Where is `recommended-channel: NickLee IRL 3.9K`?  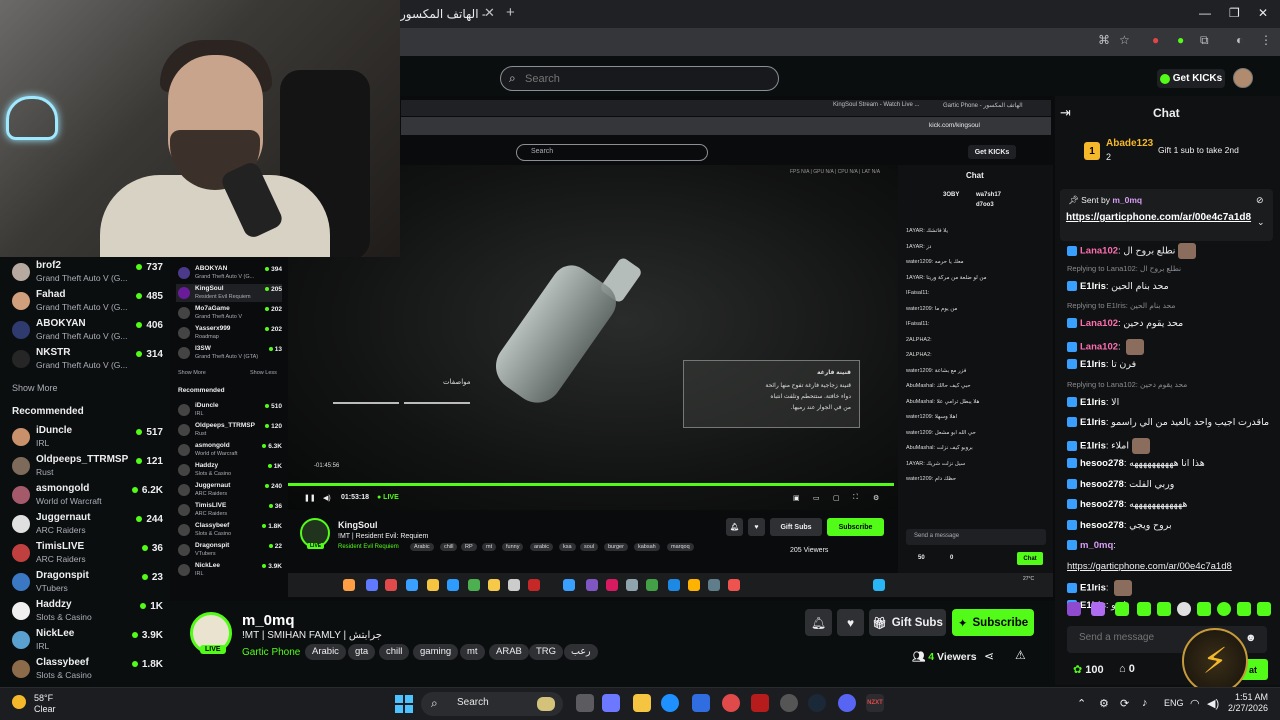 recommended-channel: NickLee IRL 3.9K is located at coordinates (85, 639).